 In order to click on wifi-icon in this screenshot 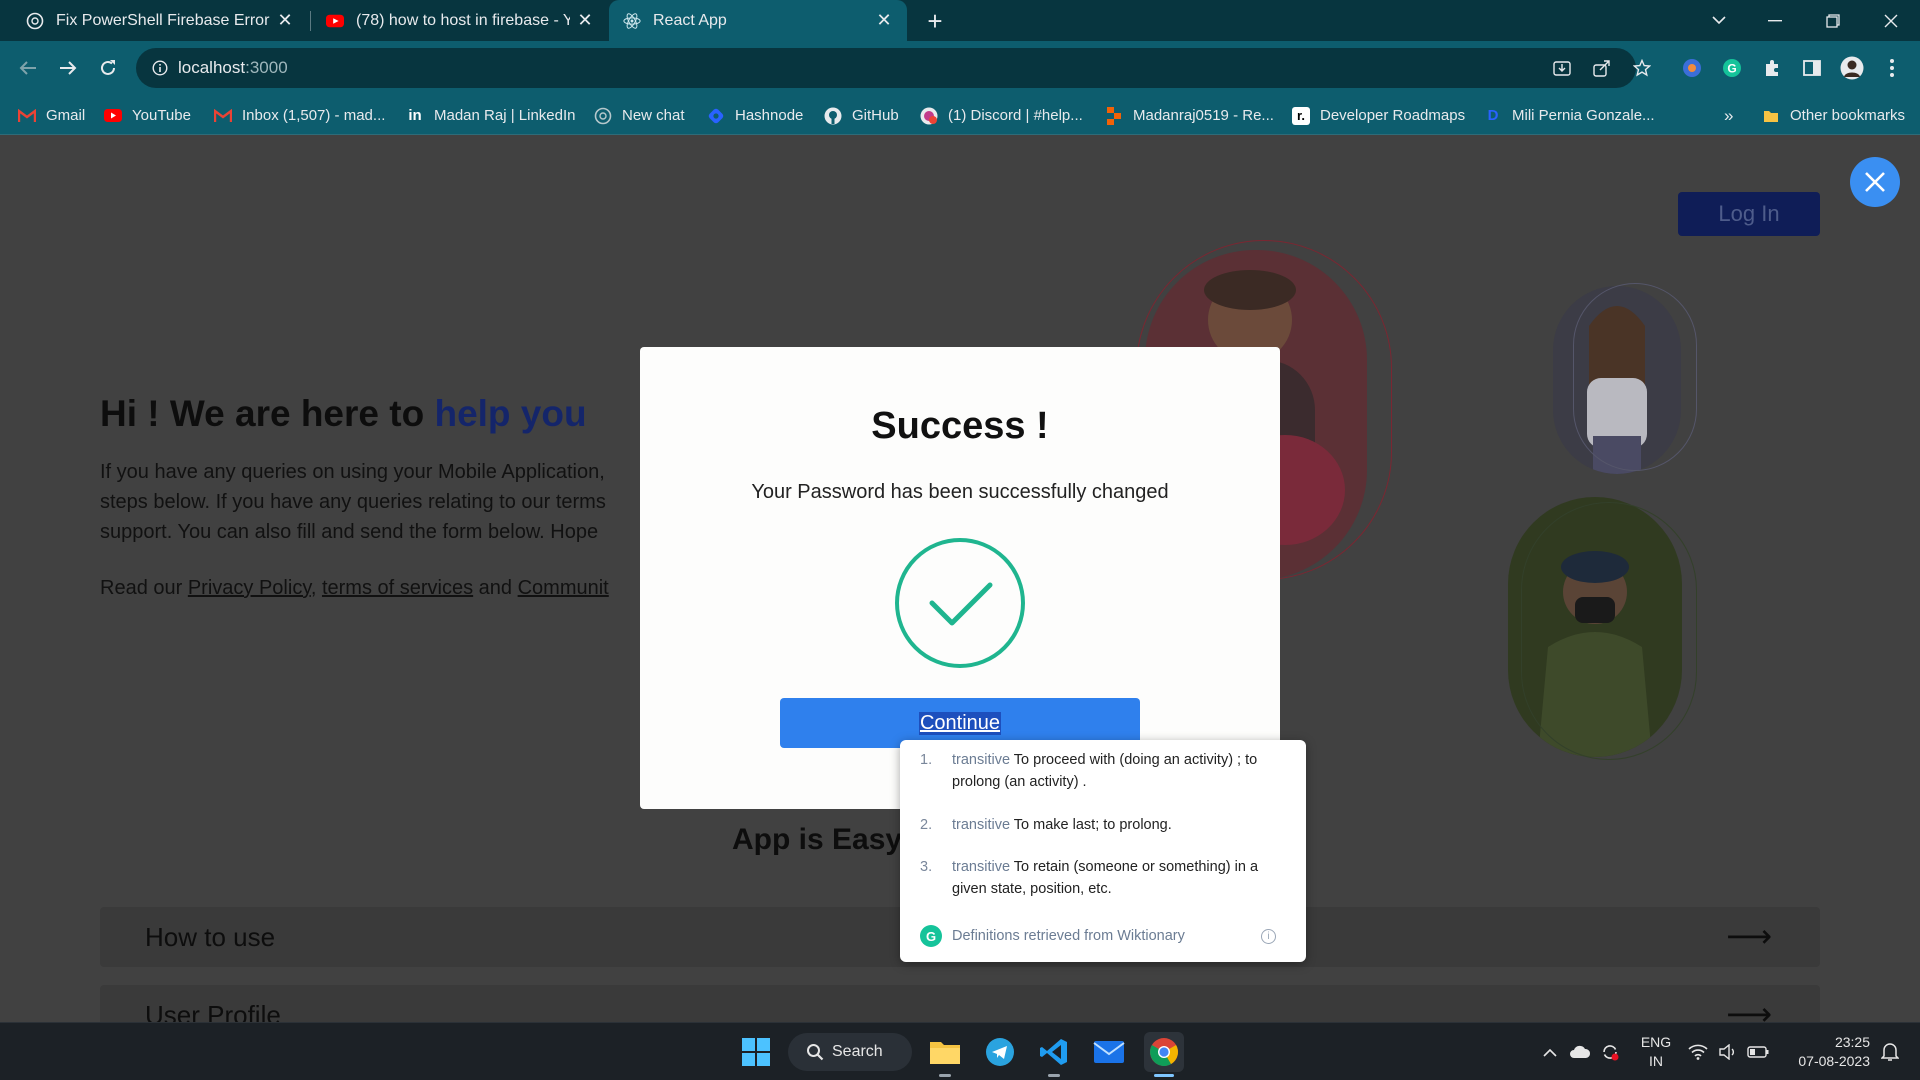, I will do `click(1698, 1051)`.